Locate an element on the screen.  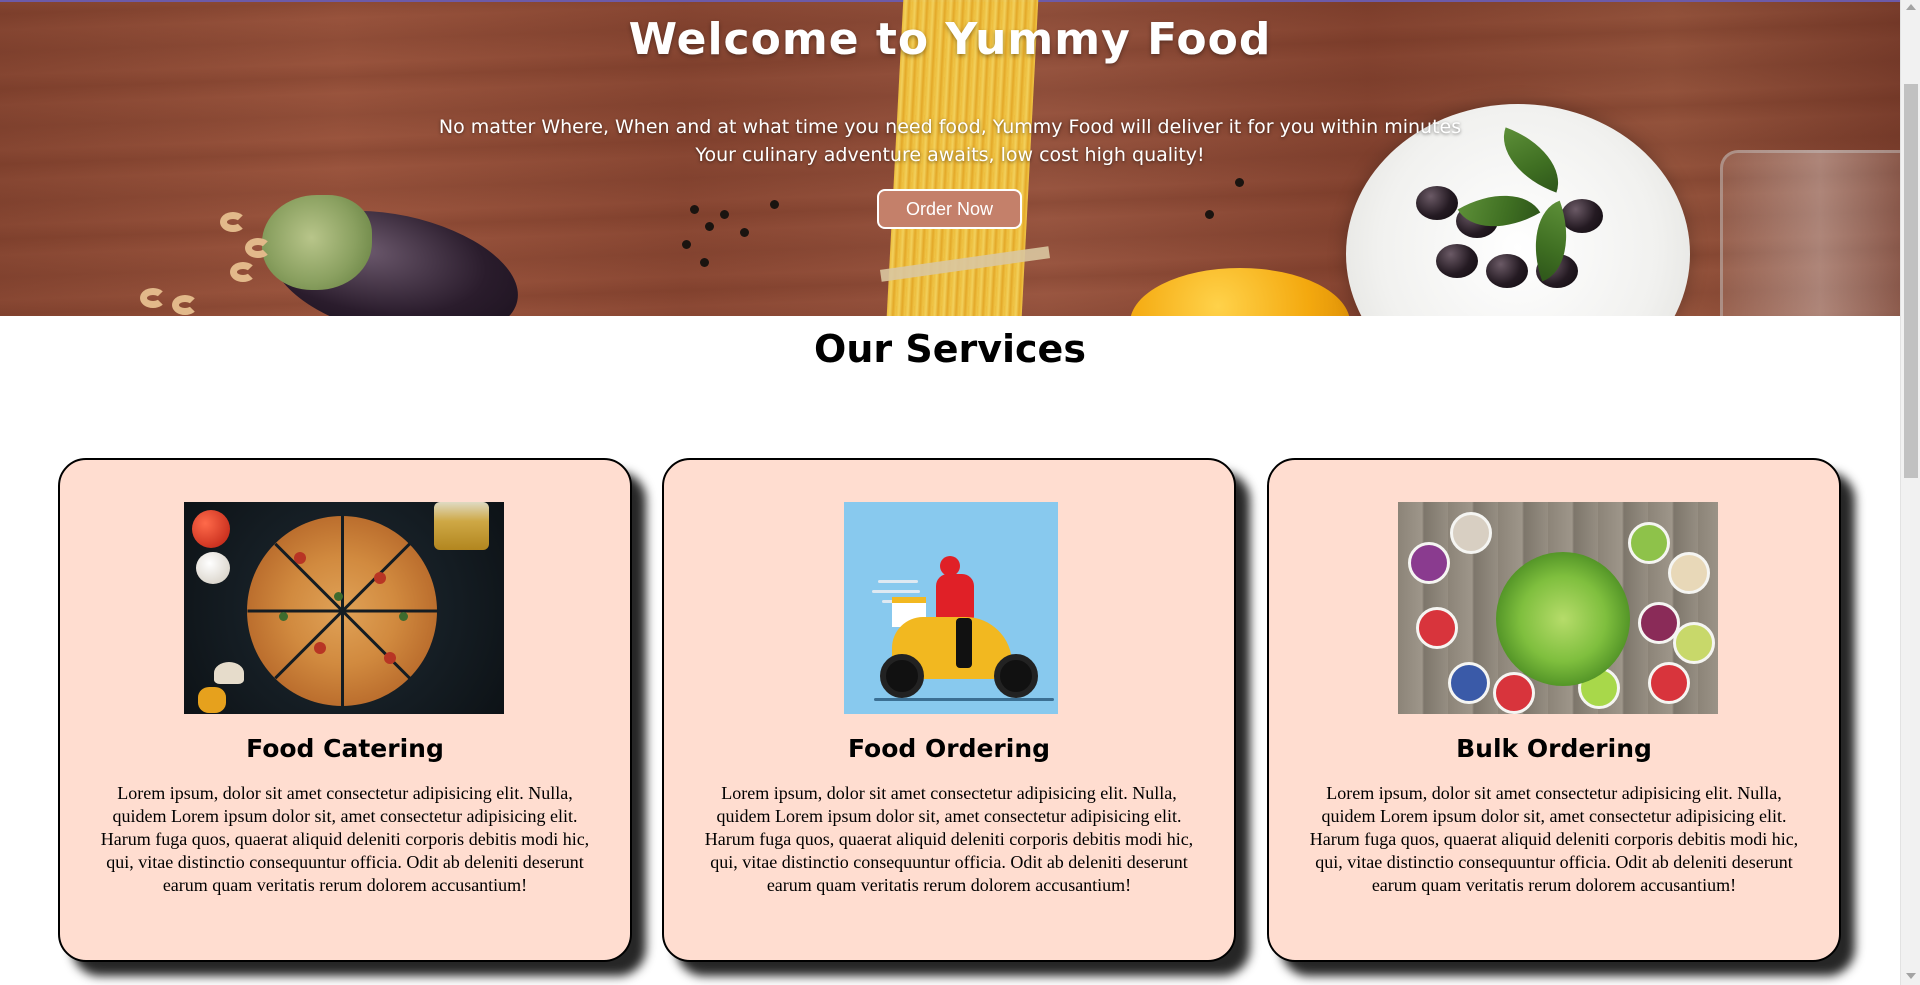
delivery-scooter-image is located at coordinates (951, 608).